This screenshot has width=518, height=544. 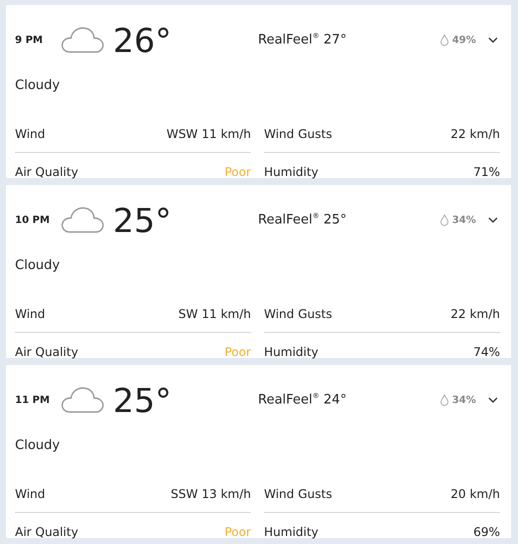 What do you see at coordinates (142, 40) in the screenshot?
I see `temperature: 26°` at bounding box center [142, 40].